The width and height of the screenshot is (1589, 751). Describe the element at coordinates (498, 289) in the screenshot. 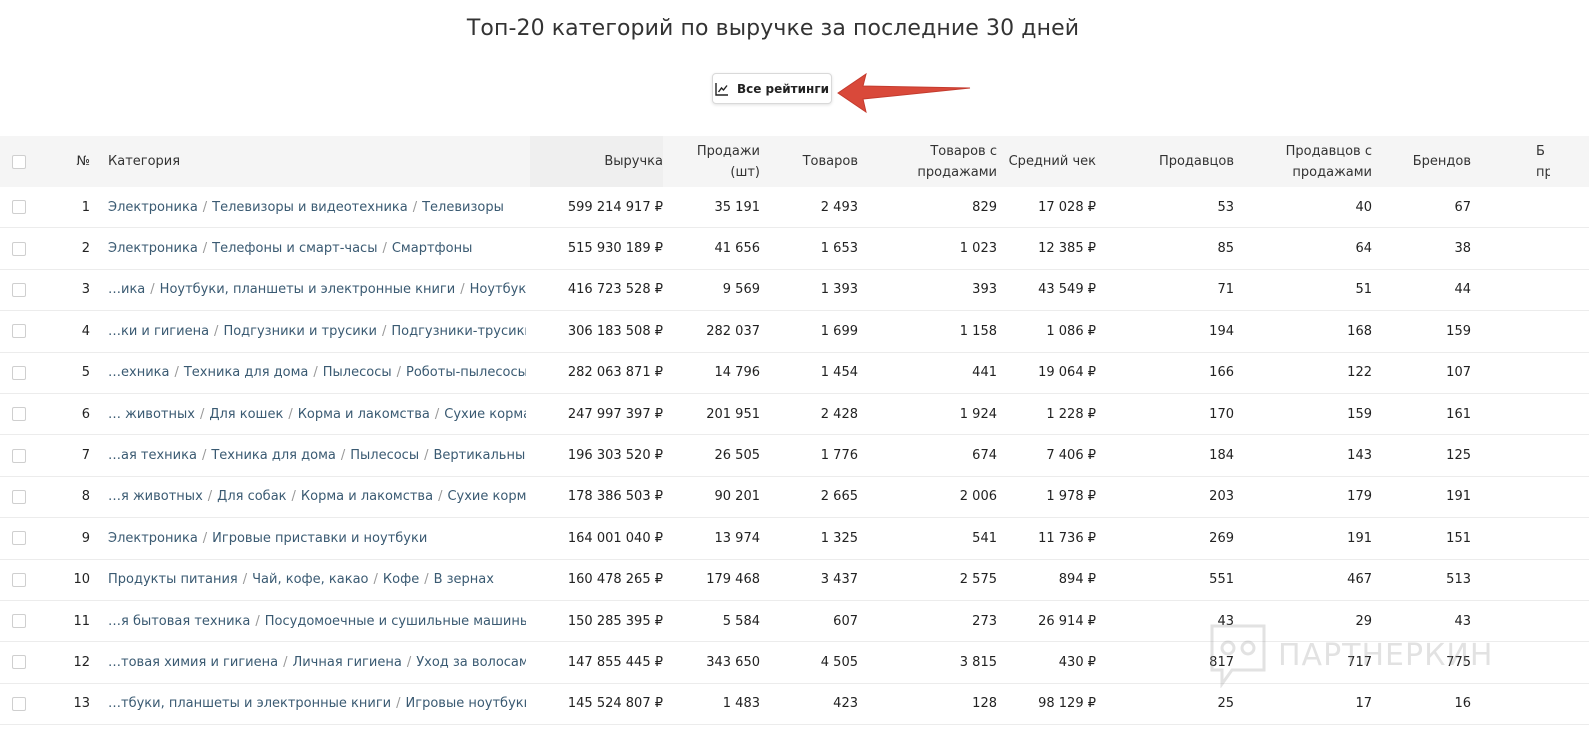

I see `category-link: Ноутбуки` at that location.